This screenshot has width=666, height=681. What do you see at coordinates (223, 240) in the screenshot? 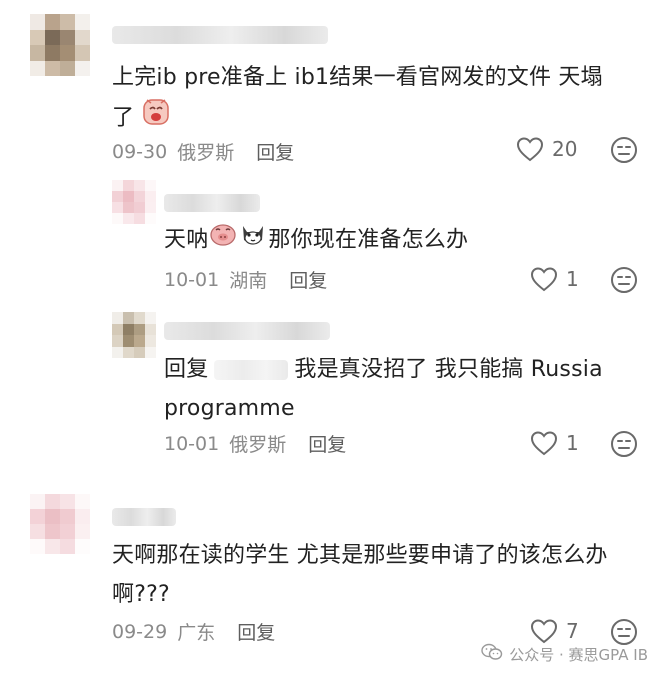
I see `pig-face-emoji-icon` at bounding box center [223, 240].